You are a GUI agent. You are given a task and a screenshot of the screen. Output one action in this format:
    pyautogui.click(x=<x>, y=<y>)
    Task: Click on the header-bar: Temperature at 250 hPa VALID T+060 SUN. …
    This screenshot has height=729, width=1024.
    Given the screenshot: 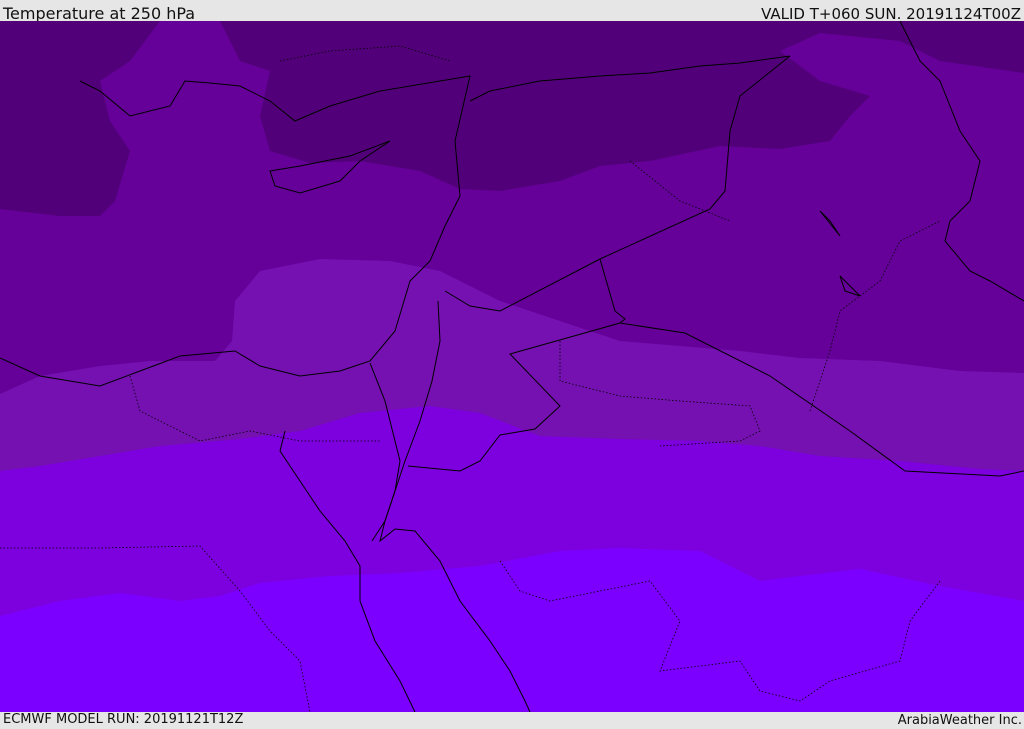 What is the action you would take?
    pyautogui.click(x=512, y=11)
    